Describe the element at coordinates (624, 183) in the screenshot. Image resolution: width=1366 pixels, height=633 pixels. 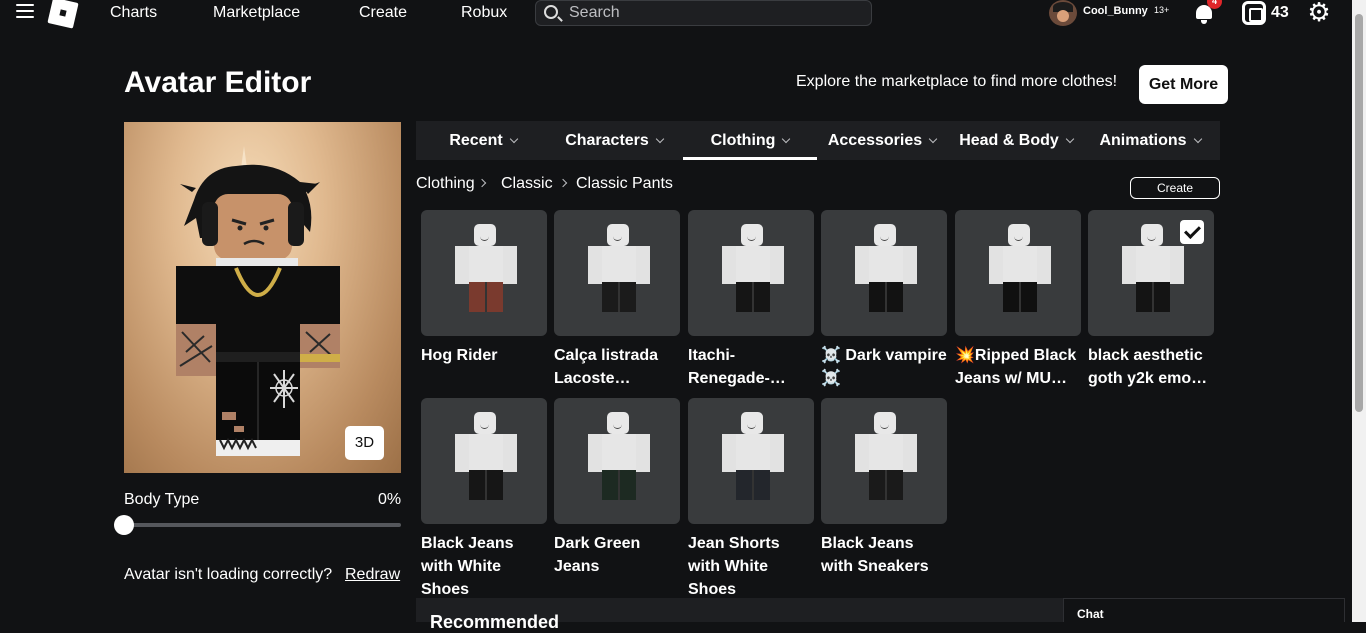
I see `breadcrumb-classic-pants: Classic Pants` at that location.